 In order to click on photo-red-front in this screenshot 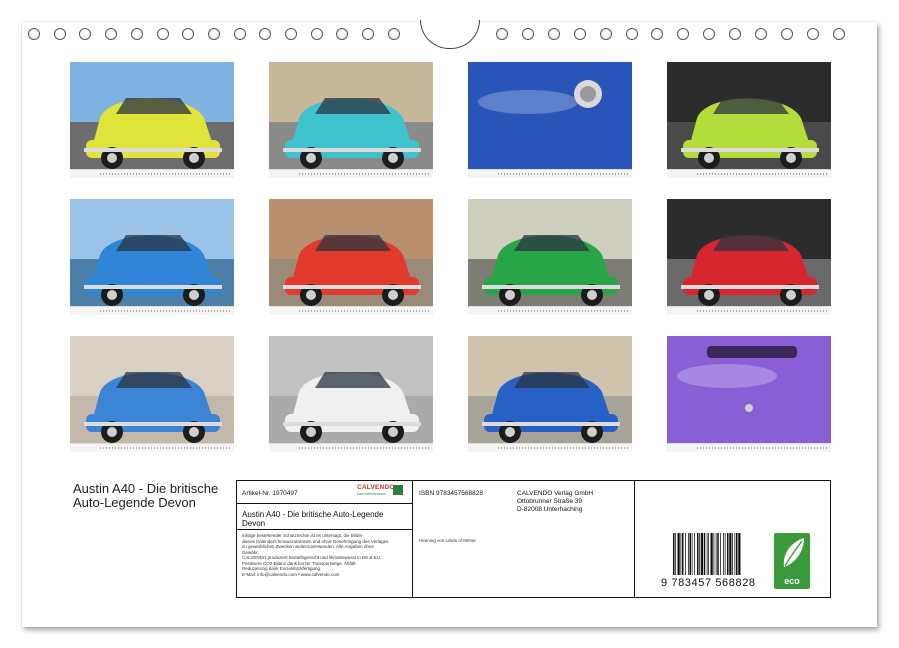, I will do `click(749, 257)`.